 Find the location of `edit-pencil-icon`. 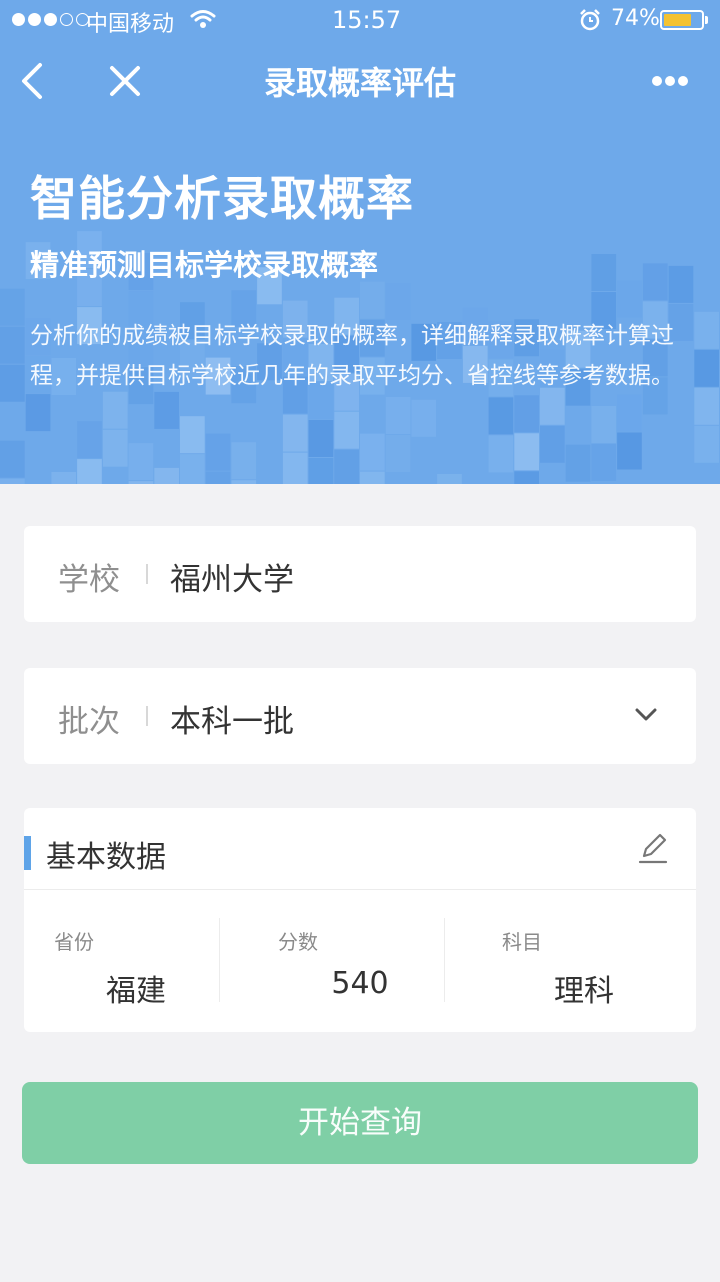

edit-pencil-icon is located at coordinates (652, 848).